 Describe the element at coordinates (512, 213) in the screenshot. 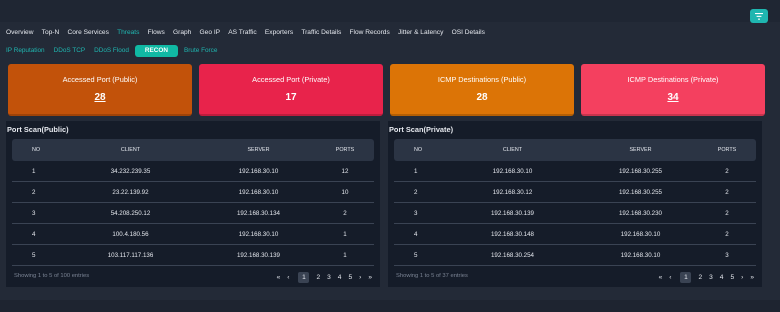

I see `cell-client: 192.168.30.139` at that location.